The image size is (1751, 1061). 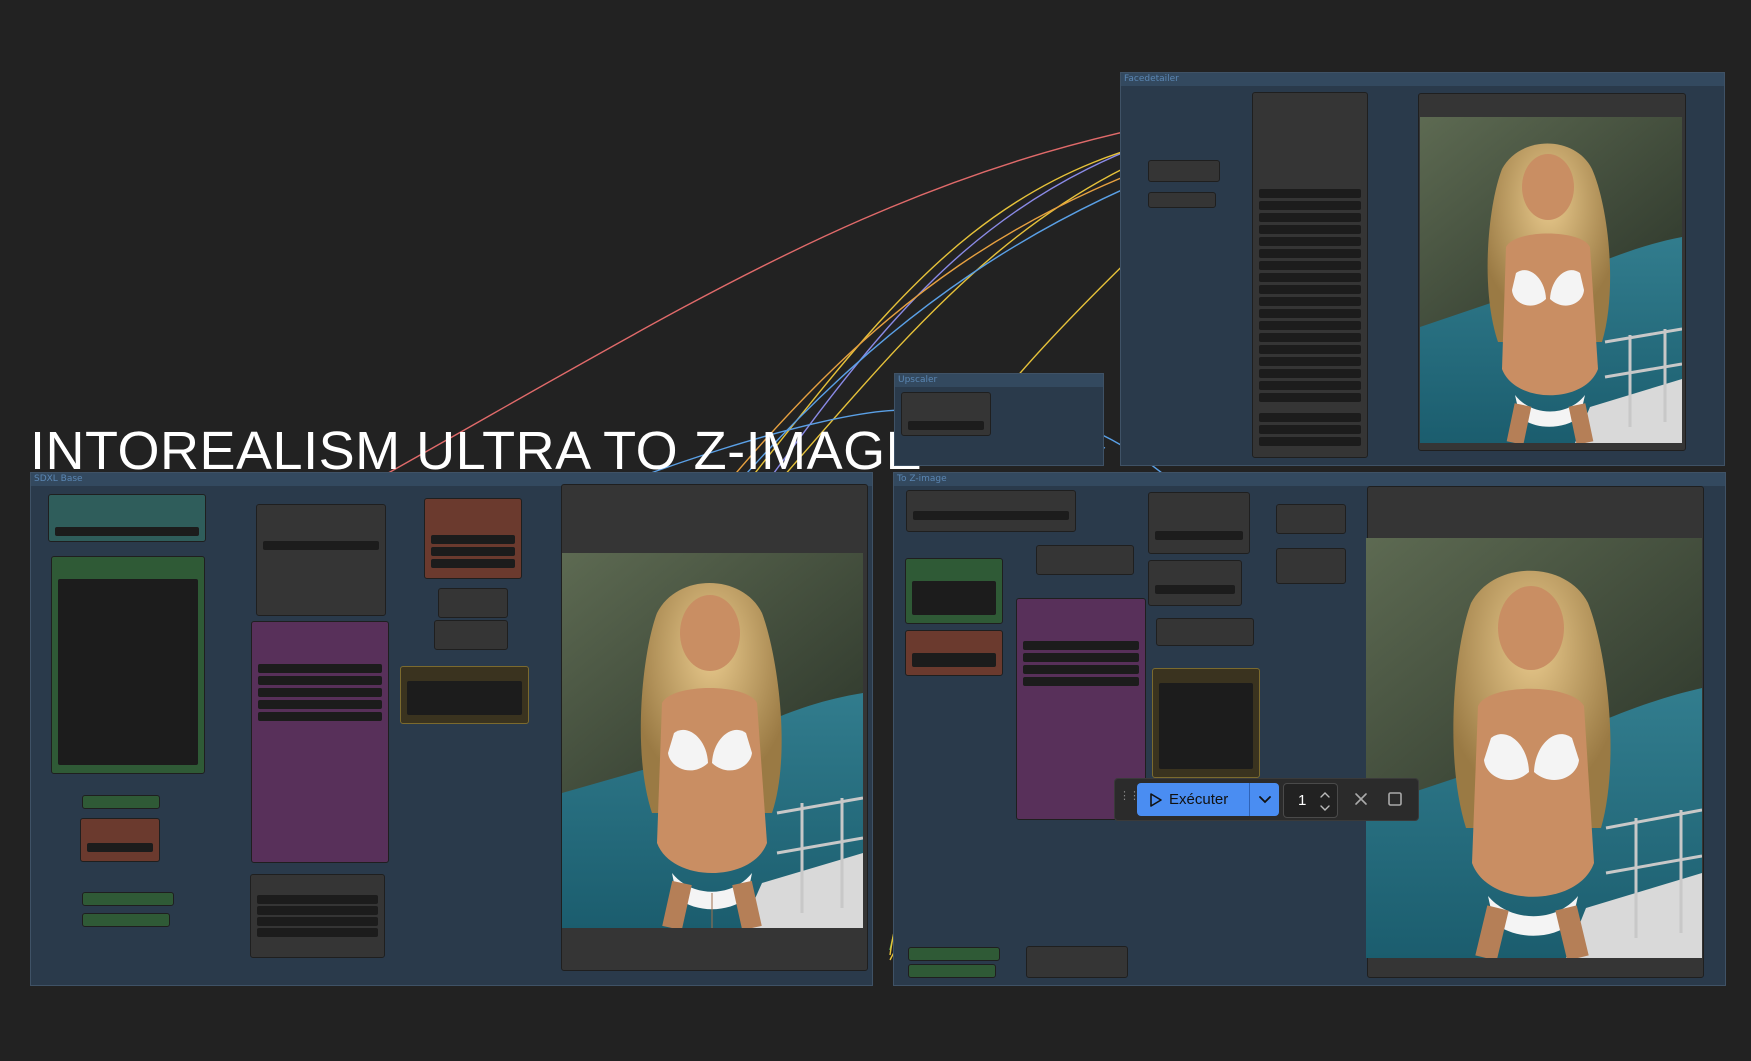 What do you see at coordinates (922, 479) in the screenshot?
I see `group-title-to-z-image: To Z-image` at bounding box center [922, 479].